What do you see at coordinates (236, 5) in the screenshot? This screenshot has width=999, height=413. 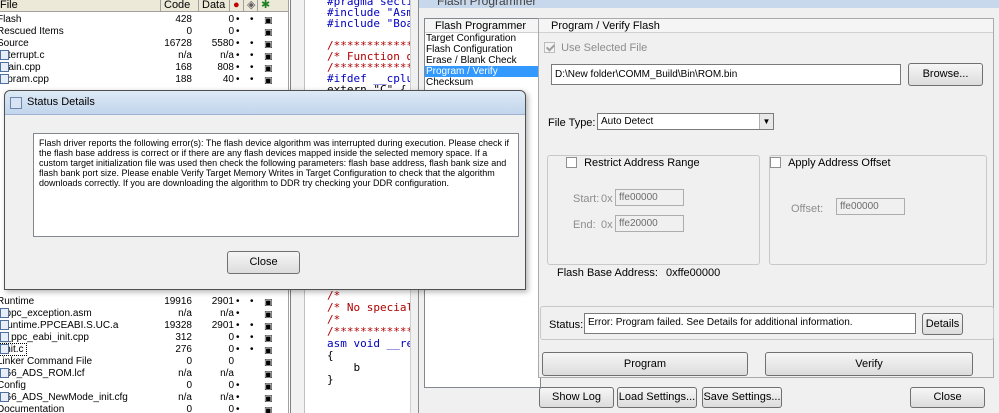 I see `debug-column-icon: ●` at bounding box center [236, 5].